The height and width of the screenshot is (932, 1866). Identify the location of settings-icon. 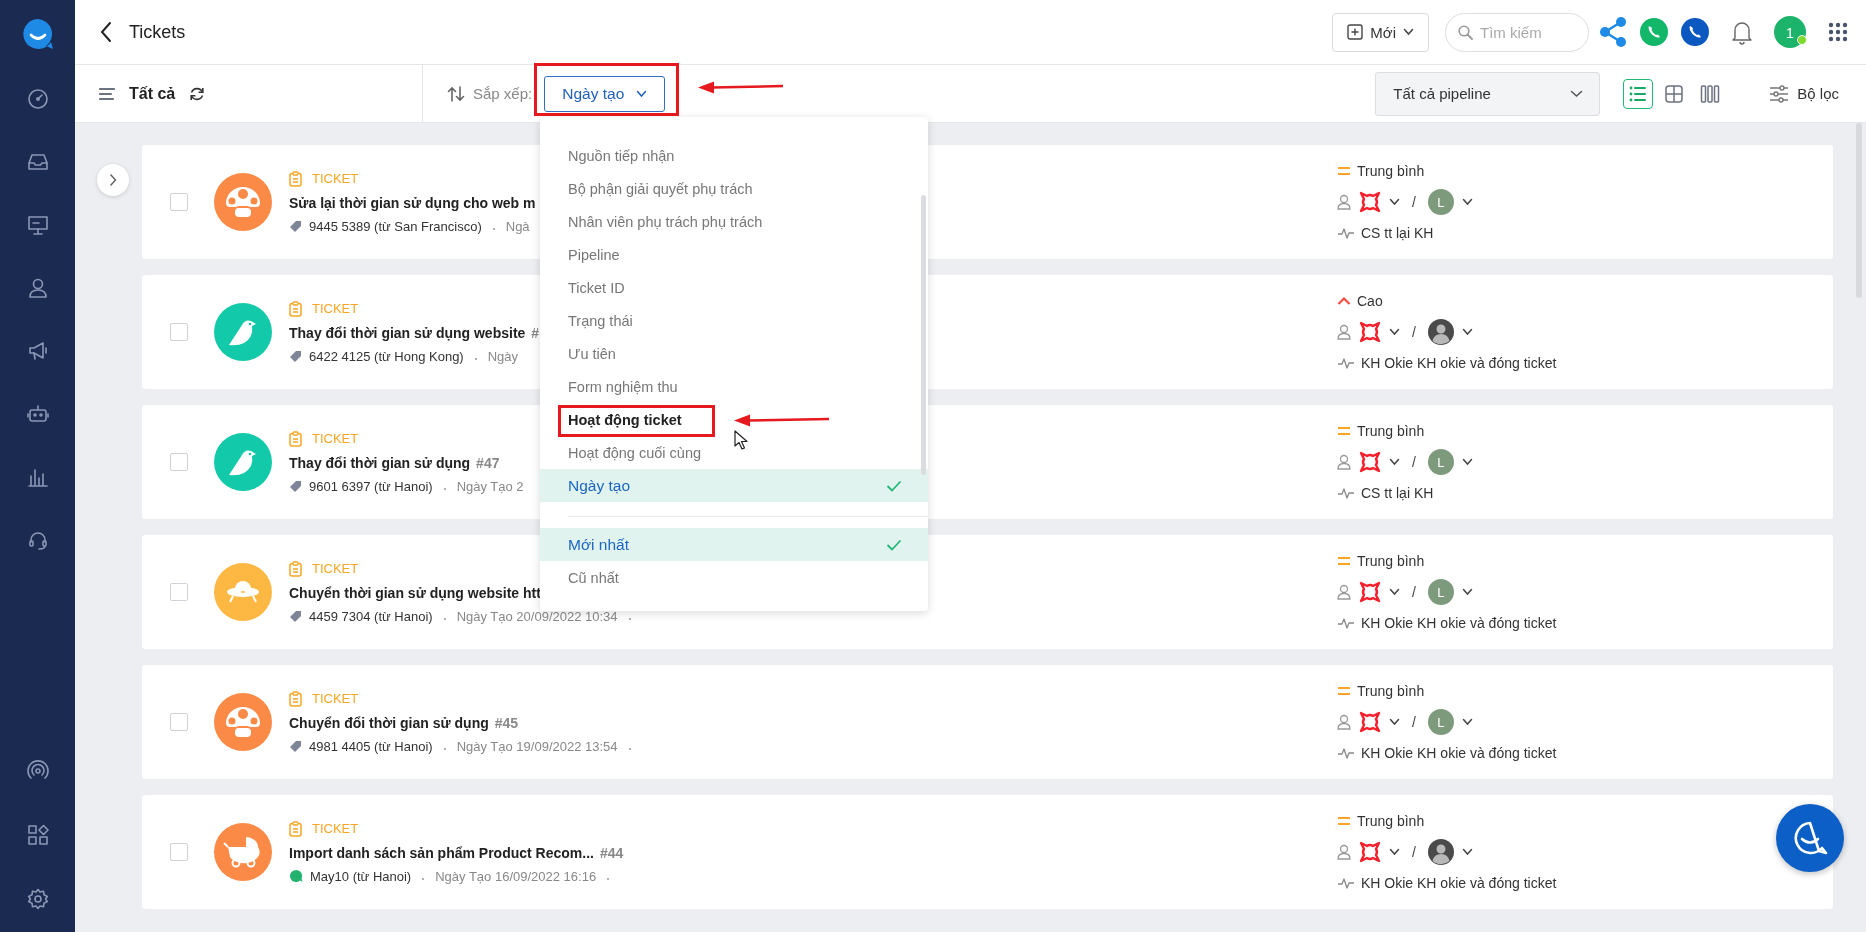
(37, 899).